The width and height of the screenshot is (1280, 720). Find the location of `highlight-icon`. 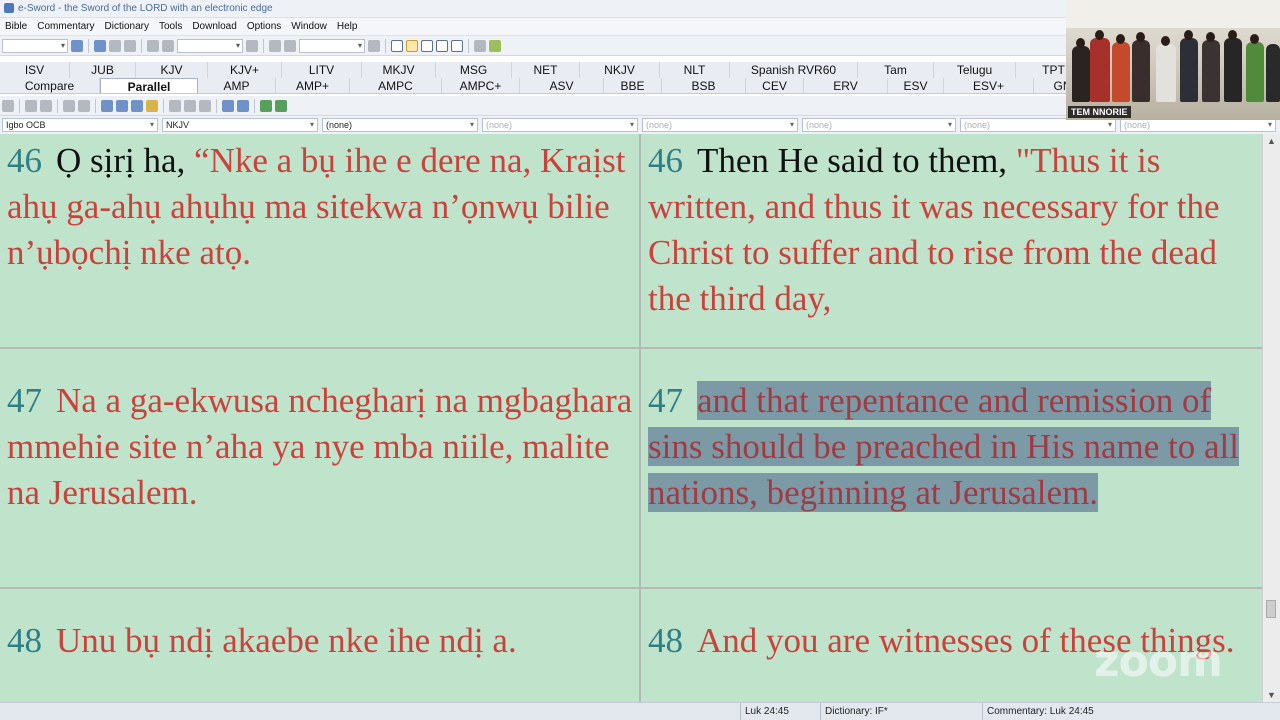

highlight-icon is located at coordinates (275, 45).